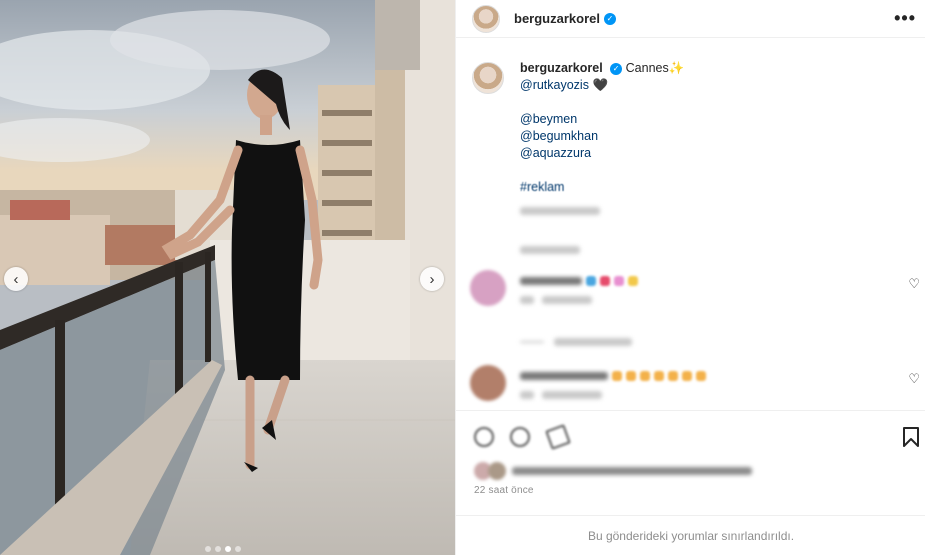 This screenshot has height=555, width=925. I want to click on author-avatar, so click(486, 18).